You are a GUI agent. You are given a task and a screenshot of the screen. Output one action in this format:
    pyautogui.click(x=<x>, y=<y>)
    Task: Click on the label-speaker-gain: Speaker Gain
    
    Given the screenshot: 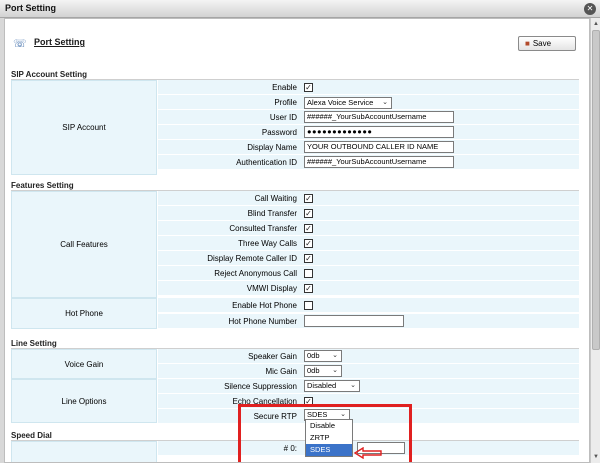 What is the action you would take?
    pyautogui.click(x=230, y=356)
    